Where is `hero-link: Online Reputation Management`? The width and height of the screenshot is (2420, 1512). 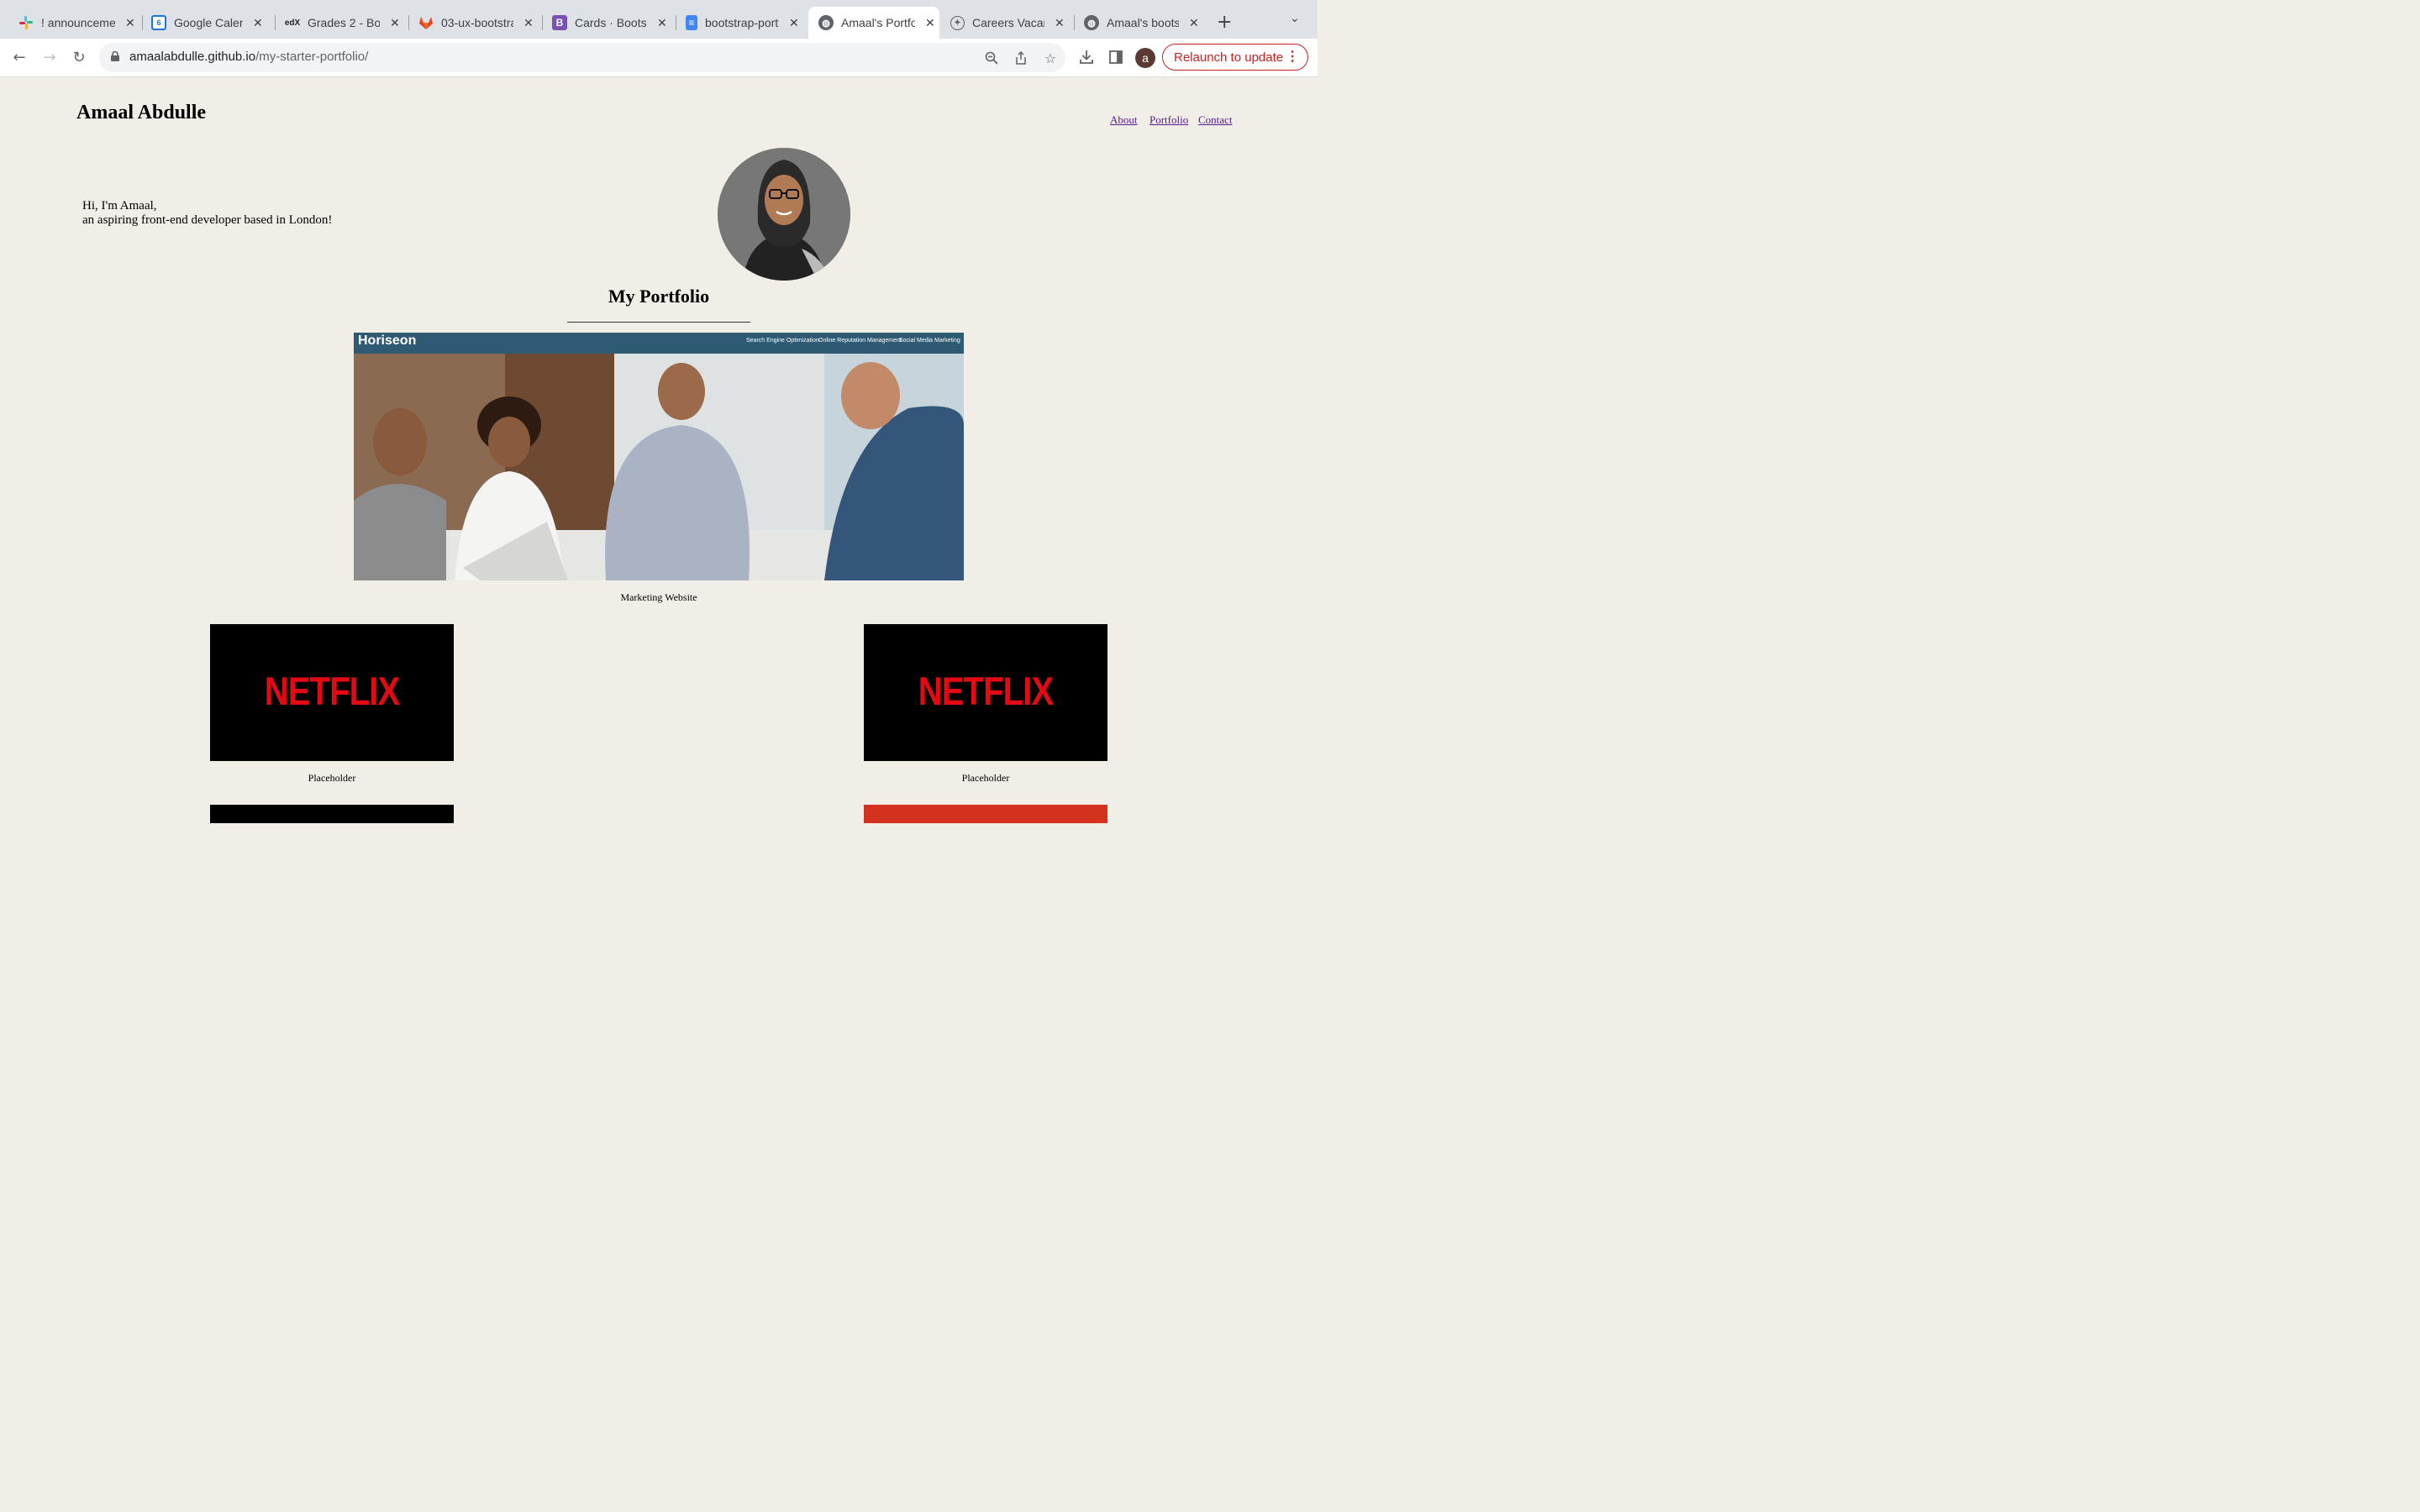
hero-link: Online Reputation Management is located at coordinates (860, 341).